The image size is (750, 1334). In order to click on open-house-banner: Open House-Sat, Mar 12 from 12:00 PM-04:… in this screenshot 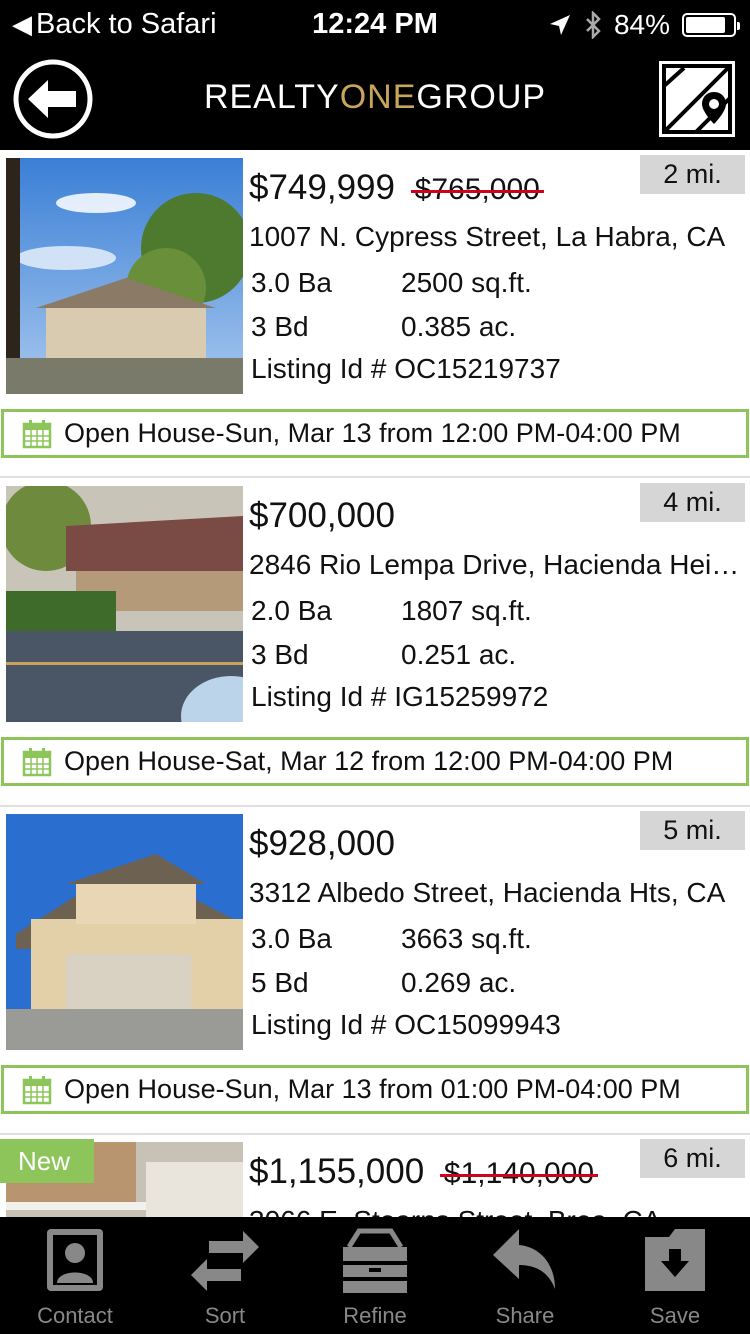, I will do `click(375, 761)`.